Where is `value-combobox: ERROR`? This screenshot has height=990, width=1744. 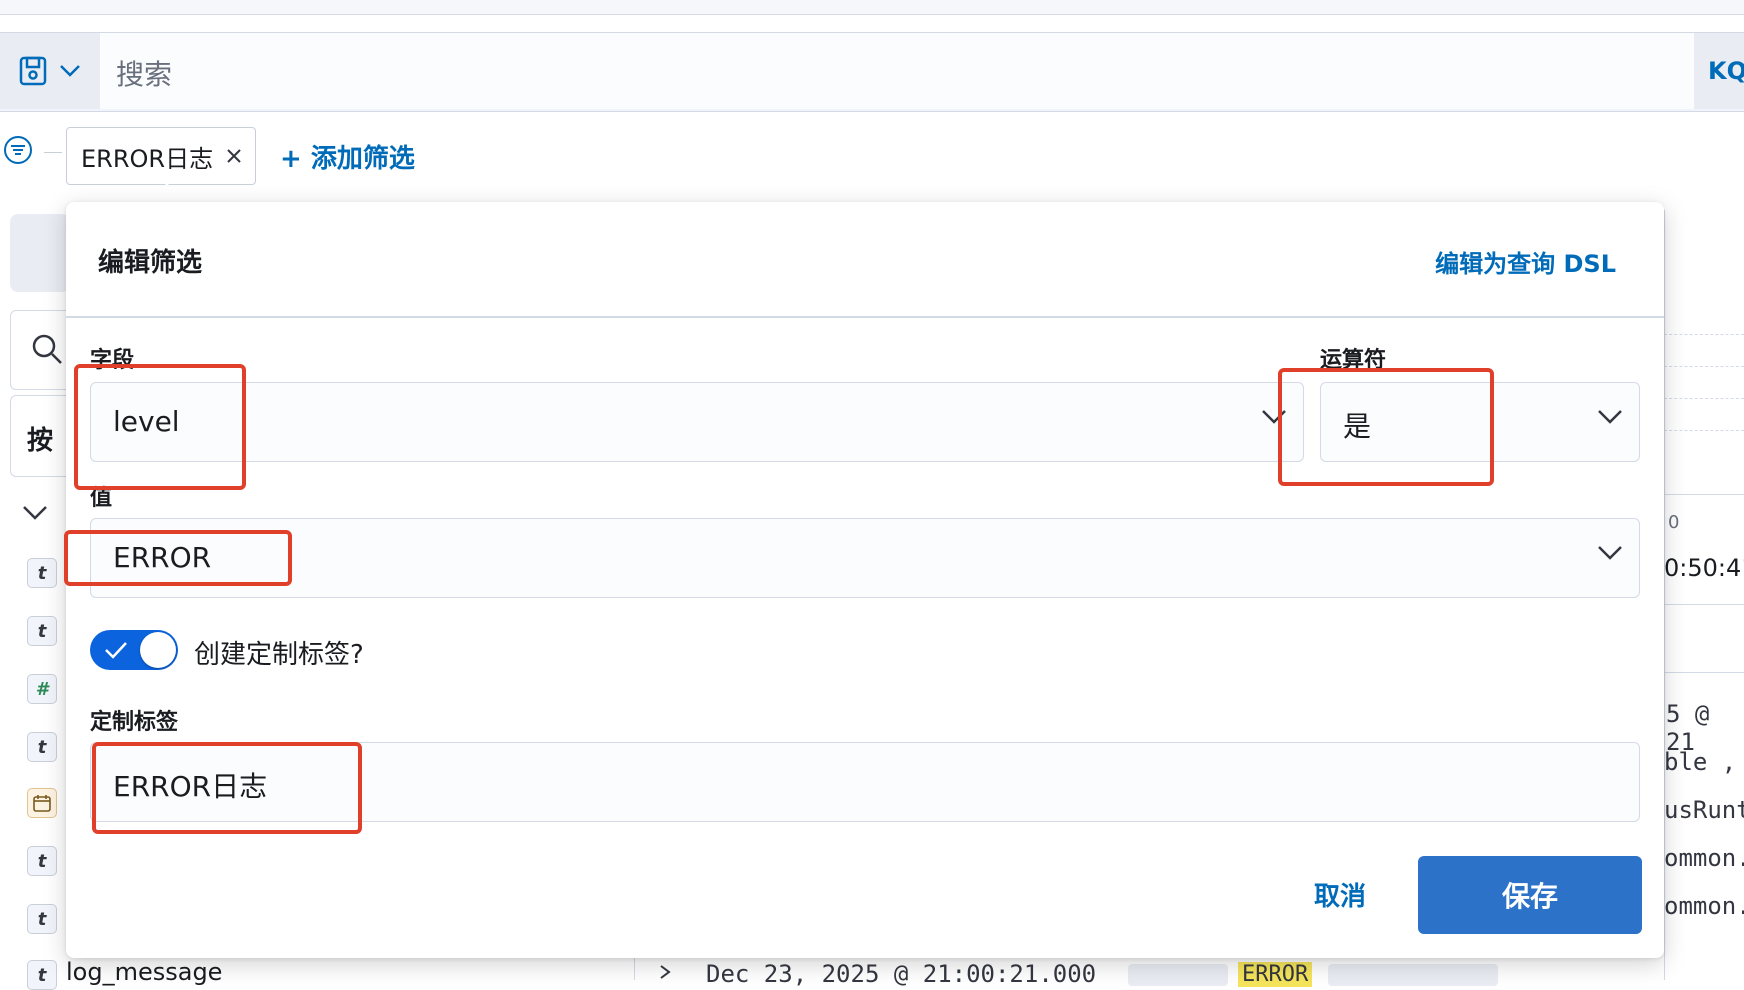 value-combobox: ERROR is located at coordinates (865, 558).